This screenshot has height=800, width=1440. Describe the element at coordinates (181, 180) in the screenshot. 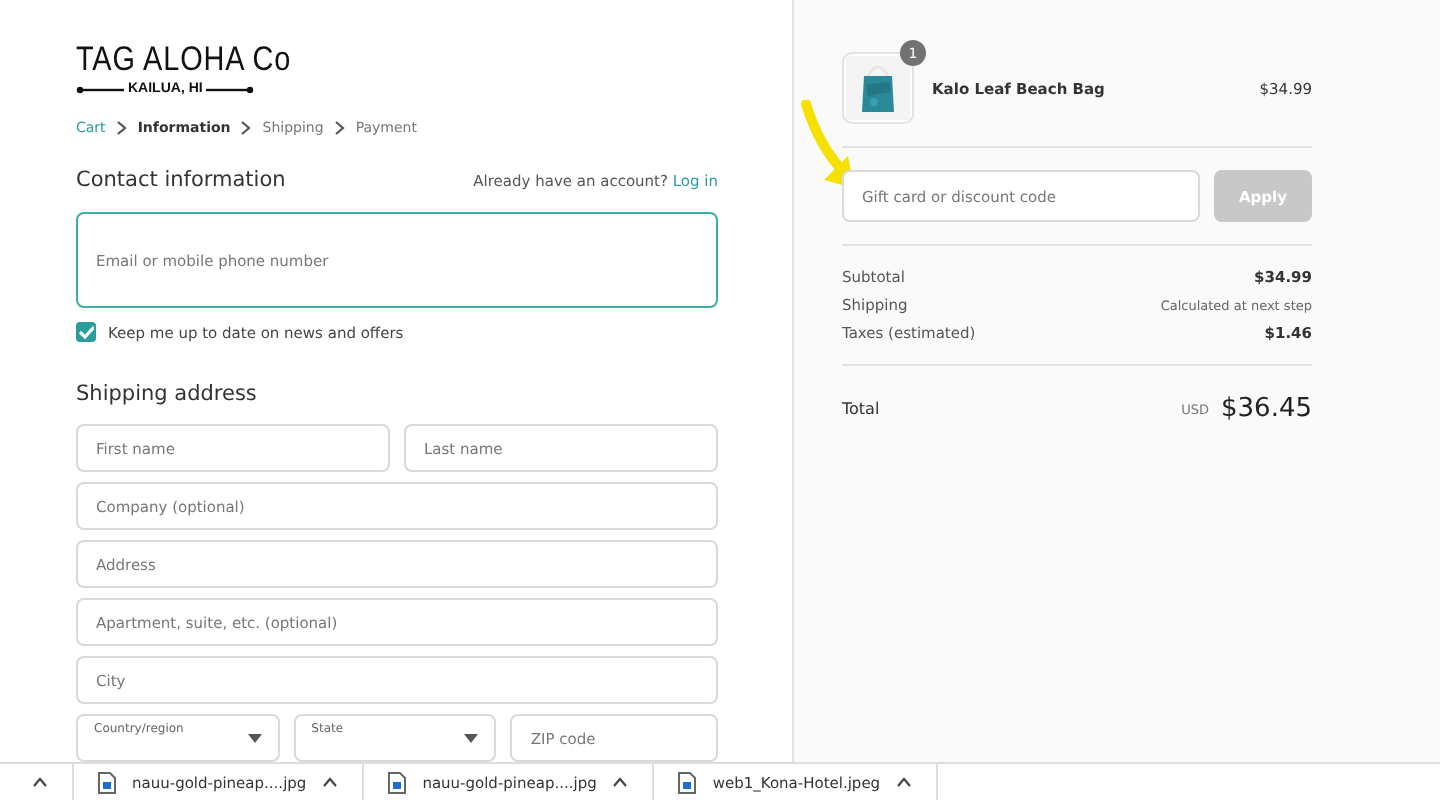

I see `section-title: Contact information` at that location.